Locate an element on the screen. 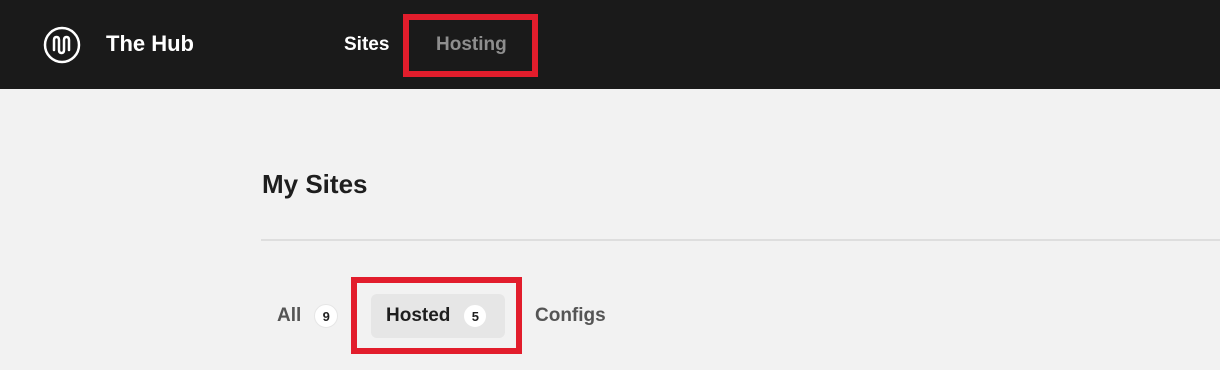  nav-item-hosting: Hosting is located at coordinates (471, 45).